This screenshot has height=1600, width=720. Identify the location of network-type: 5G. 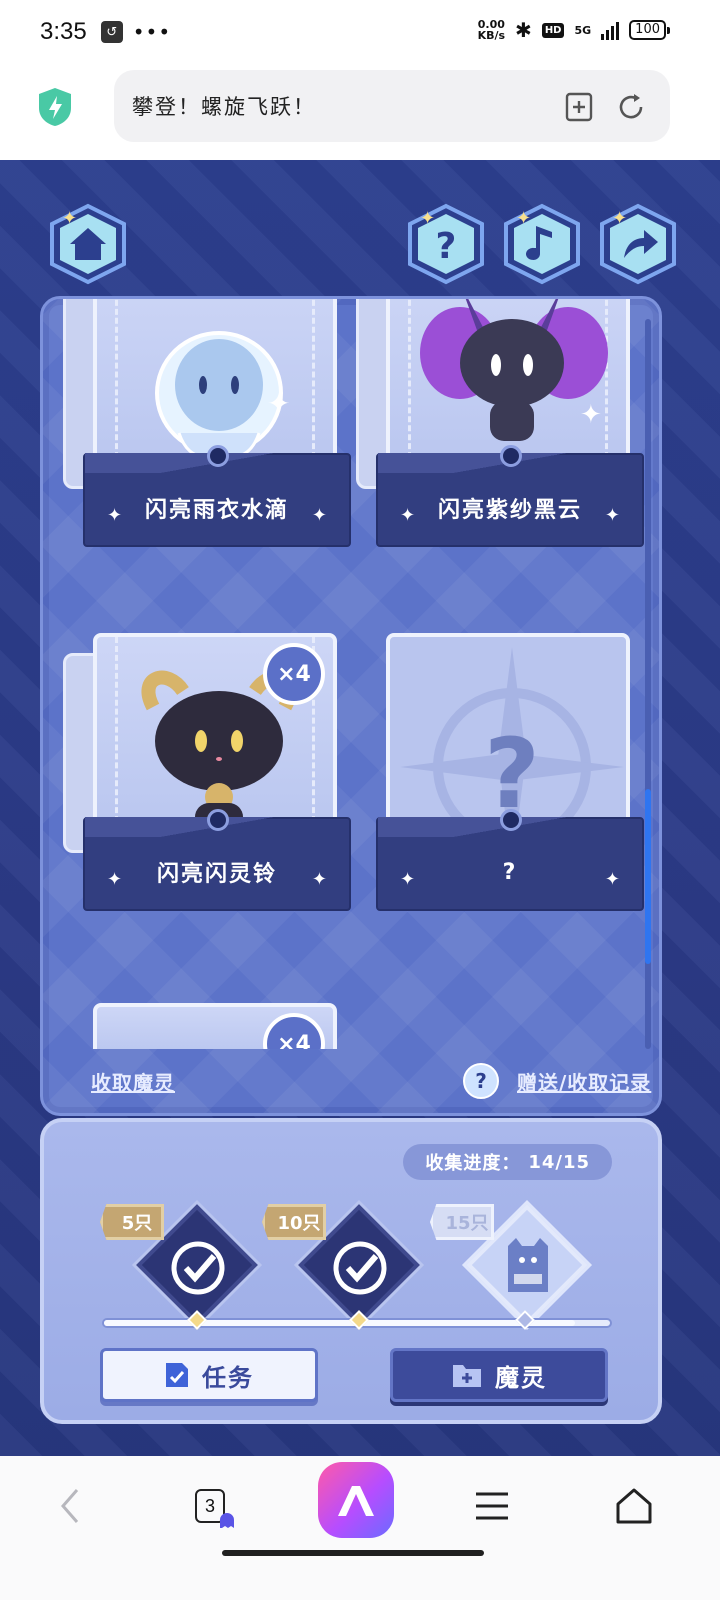
(583, 30).